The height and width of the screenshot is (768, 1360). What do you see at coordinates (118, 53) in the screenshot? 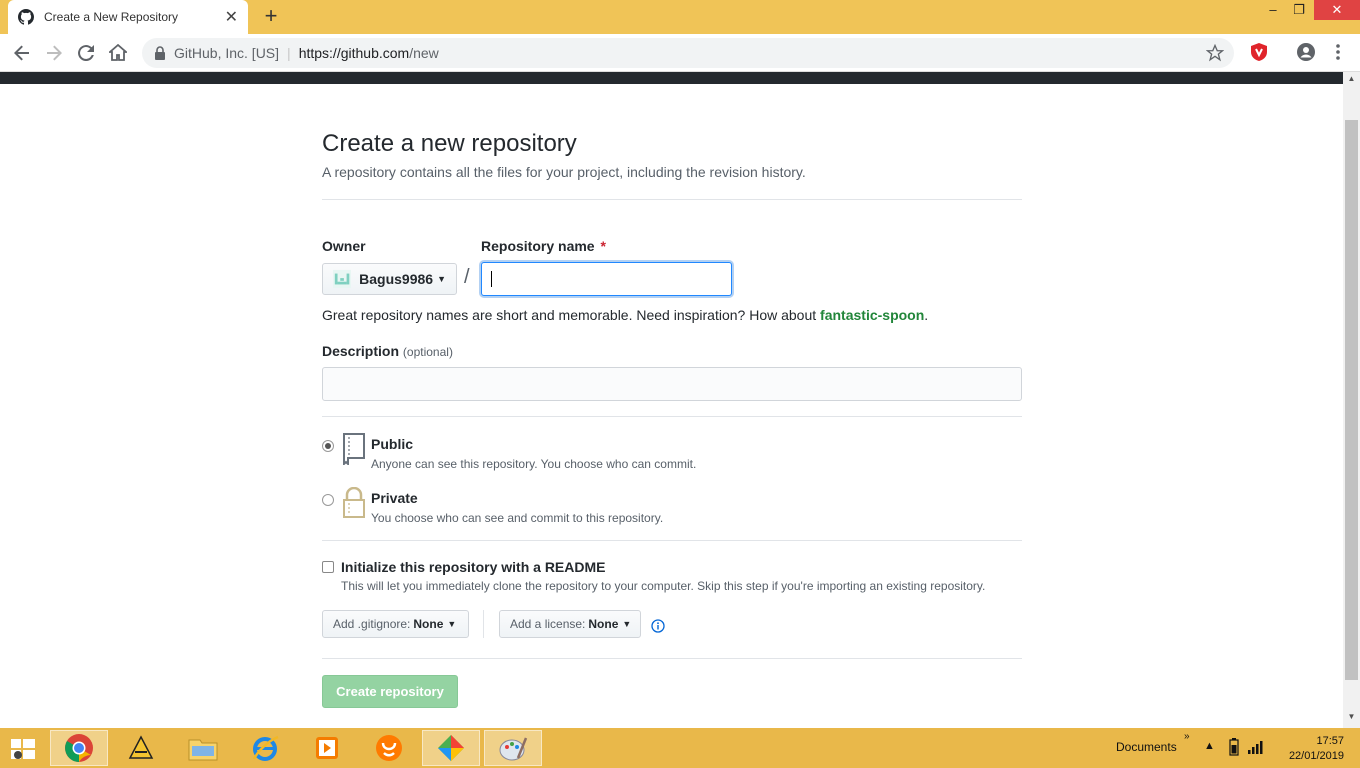
I see `home-icon` at bounding box center [118, 53].